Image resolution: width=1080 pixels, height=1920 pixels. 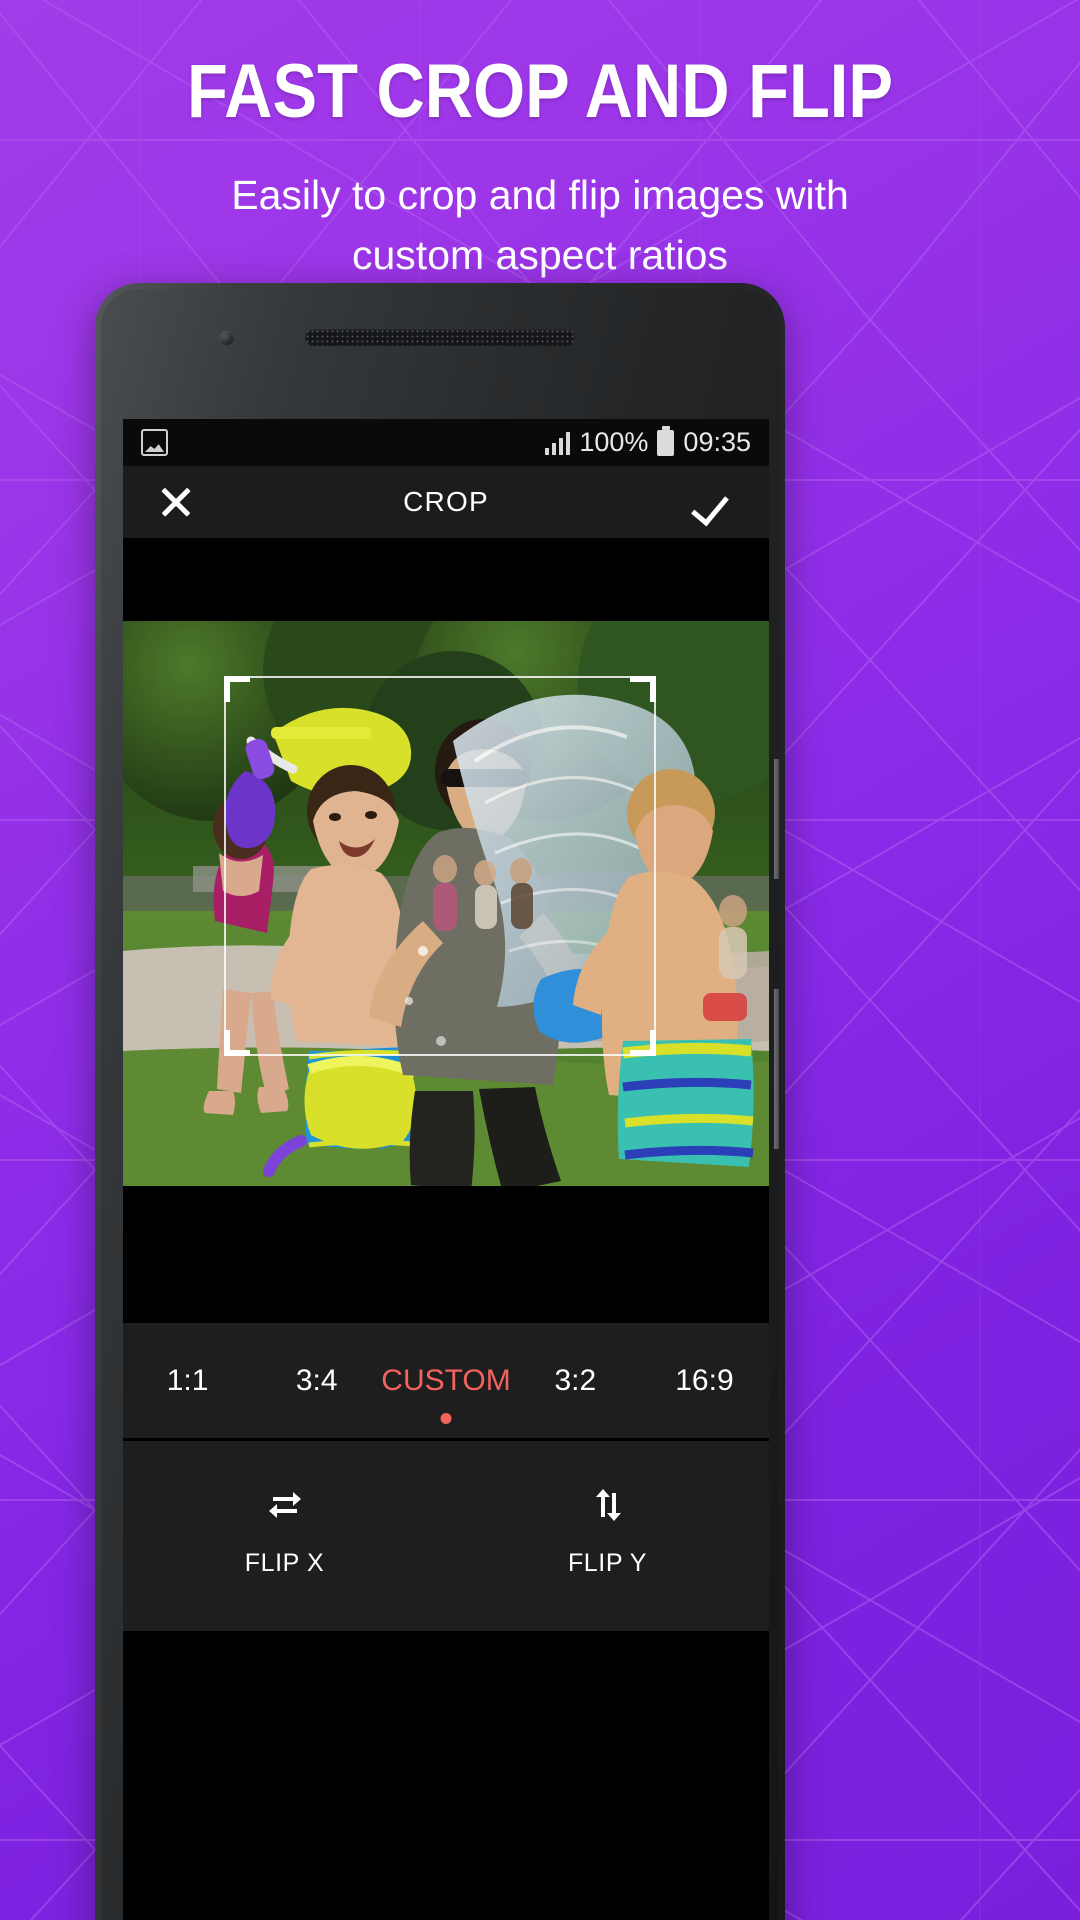 I want to click on earpiece-speaker-icon, so click(x=440, y=337).